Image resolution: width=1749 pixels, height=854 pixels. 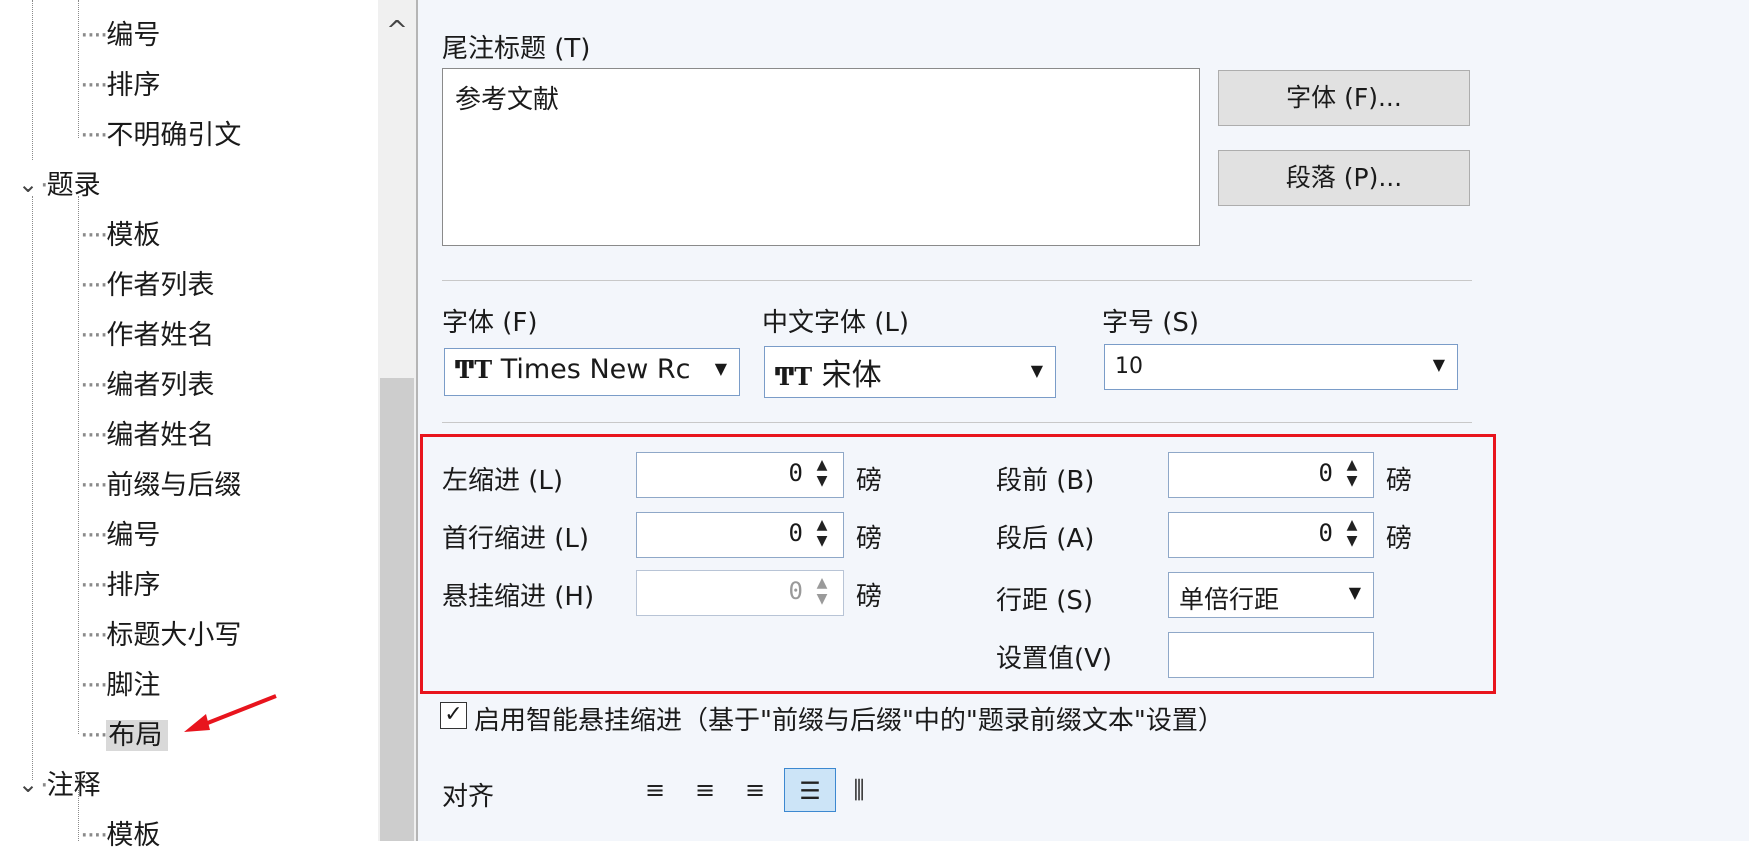 I want to click on hanging-indent-unit: 磅, so click(x=869, y=597).